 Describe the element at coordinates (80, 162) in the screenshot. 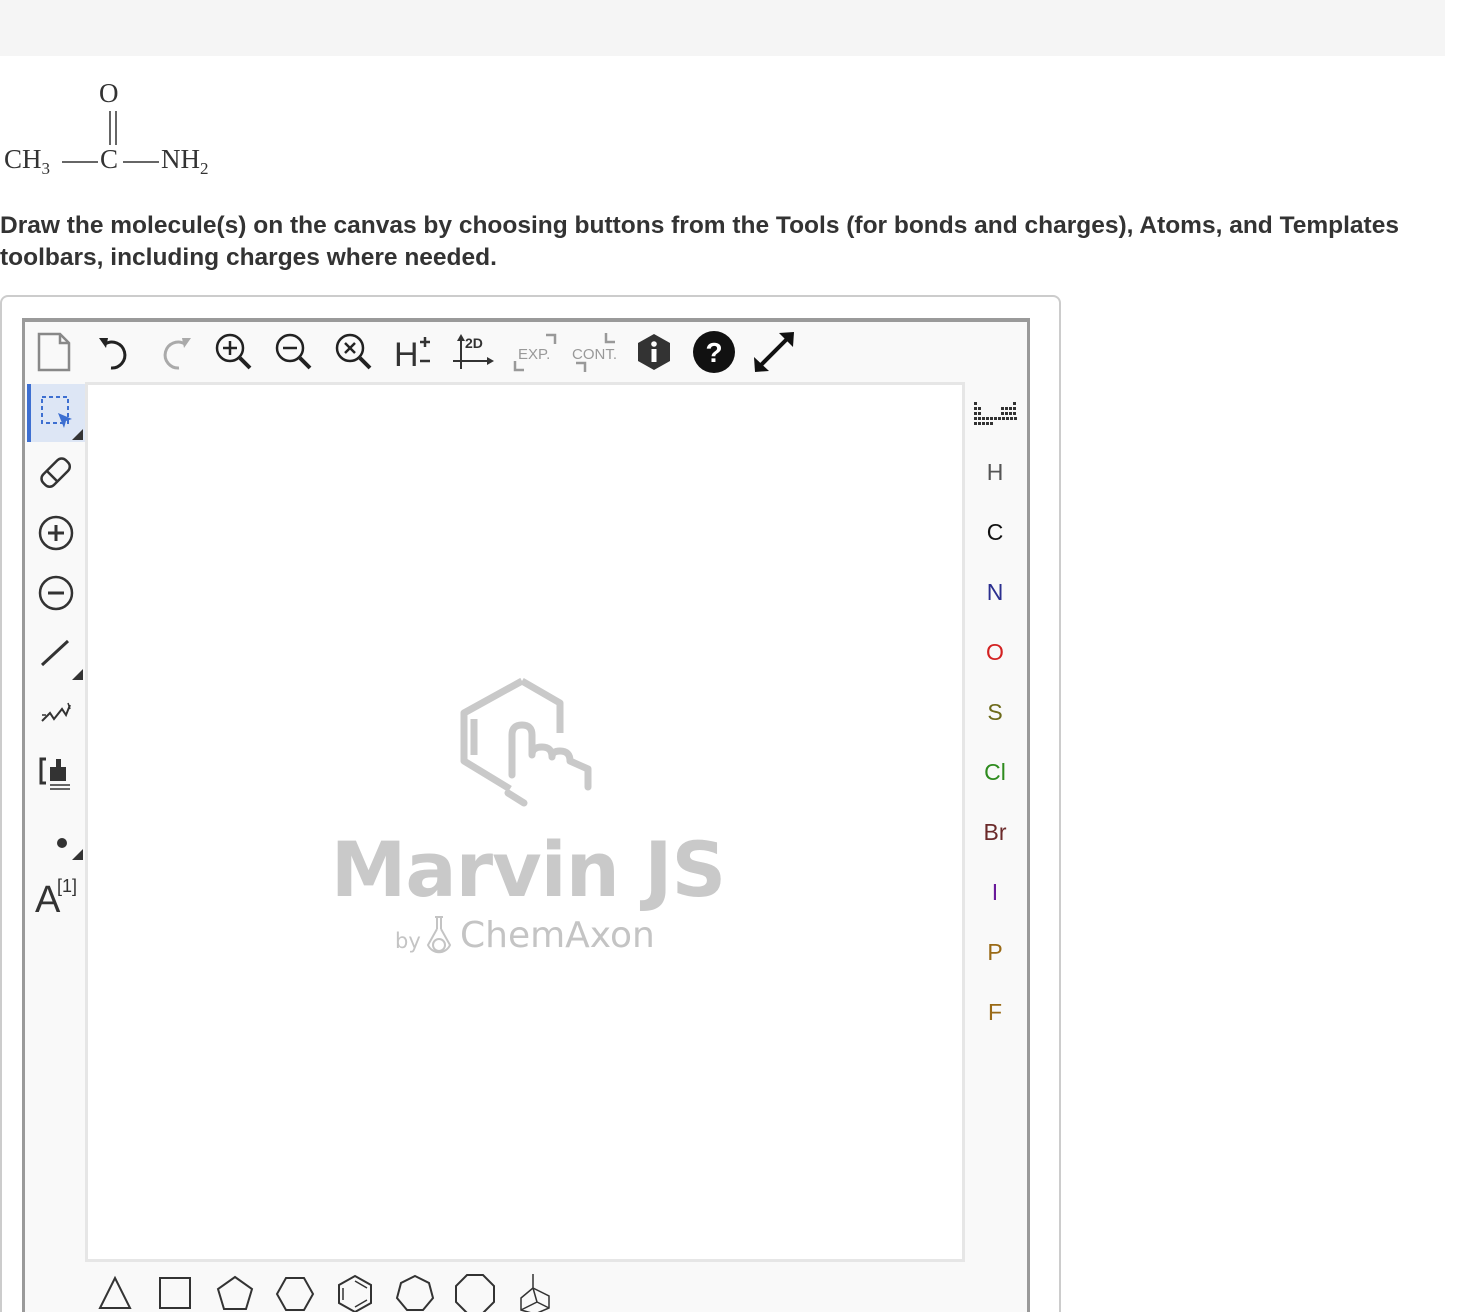

I see `single-bond-left` at that location.